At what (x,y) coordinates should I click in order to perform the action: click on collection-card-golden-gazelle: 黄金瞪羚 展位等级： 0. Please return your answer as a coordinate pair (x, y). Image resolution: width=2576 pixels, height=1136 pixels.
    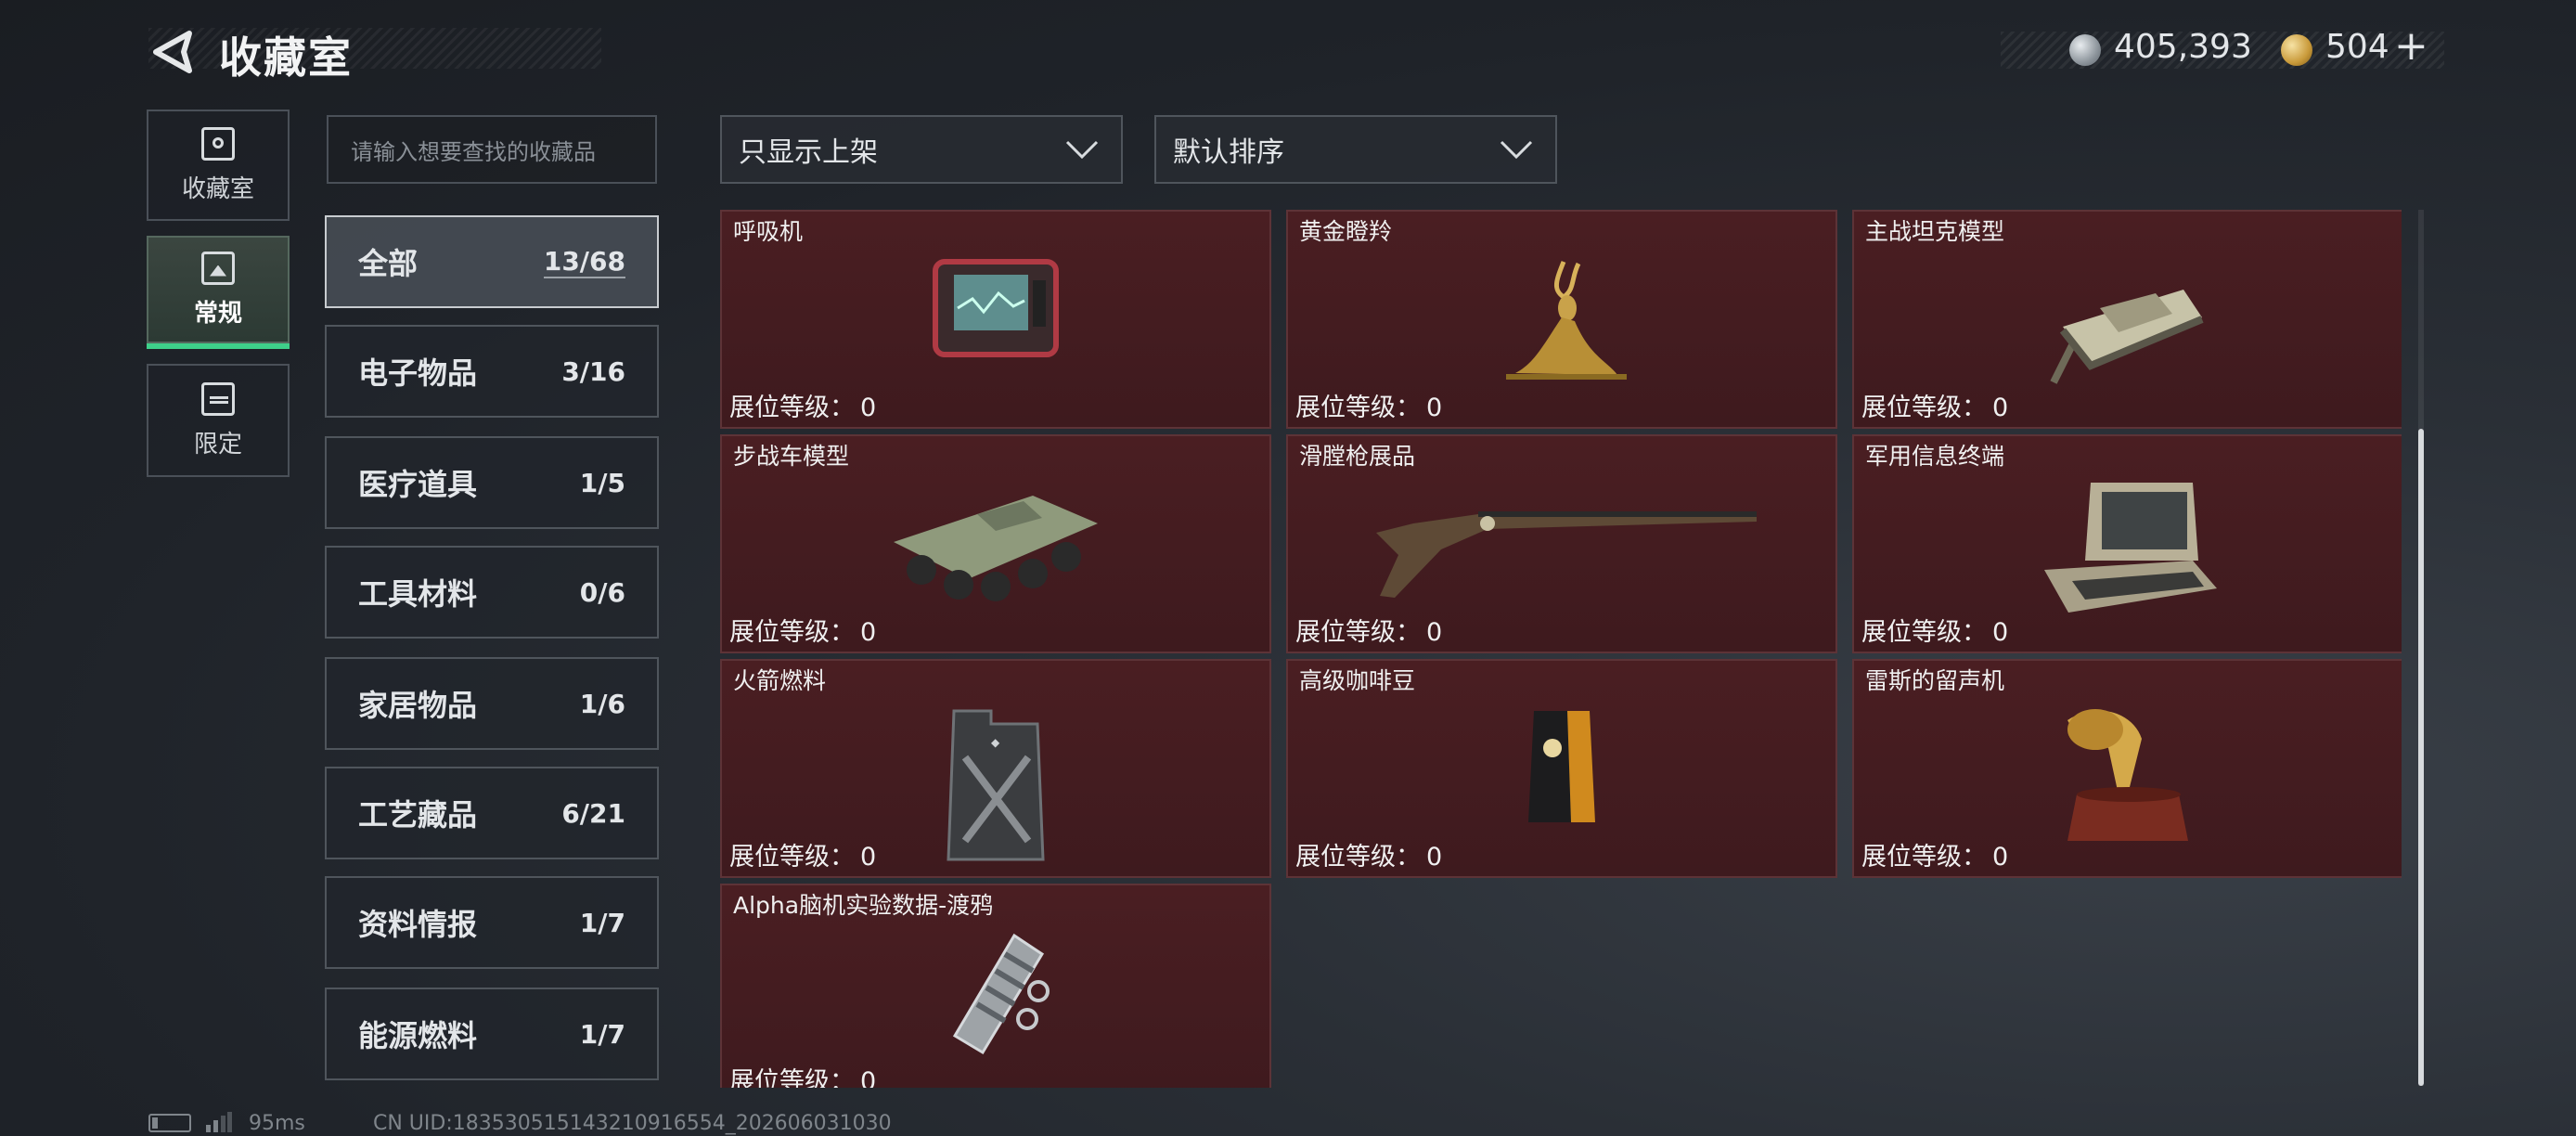
    Looking at the image, I should click on (1562, 319).